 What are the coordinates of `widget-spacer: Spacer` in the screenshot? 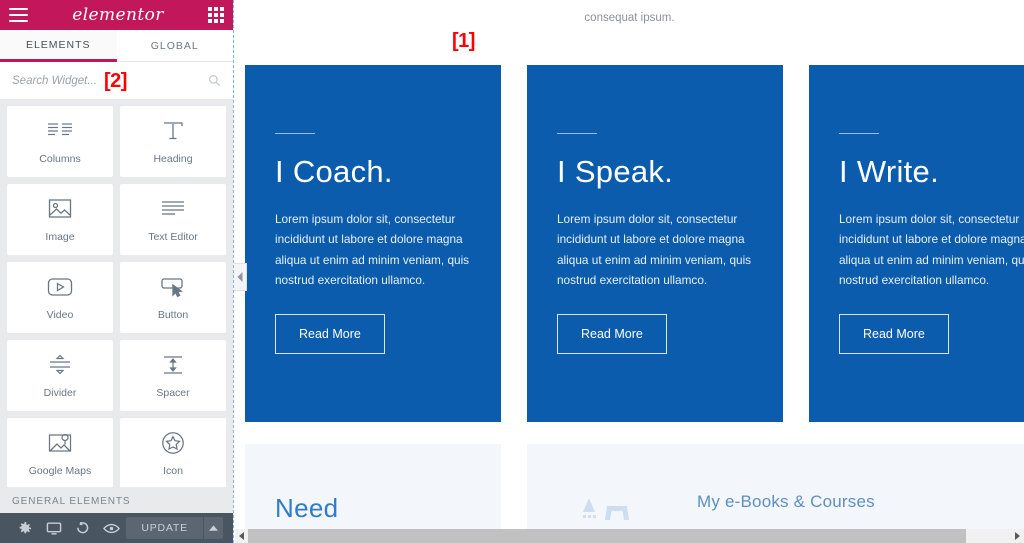 It's located at (173, 375).